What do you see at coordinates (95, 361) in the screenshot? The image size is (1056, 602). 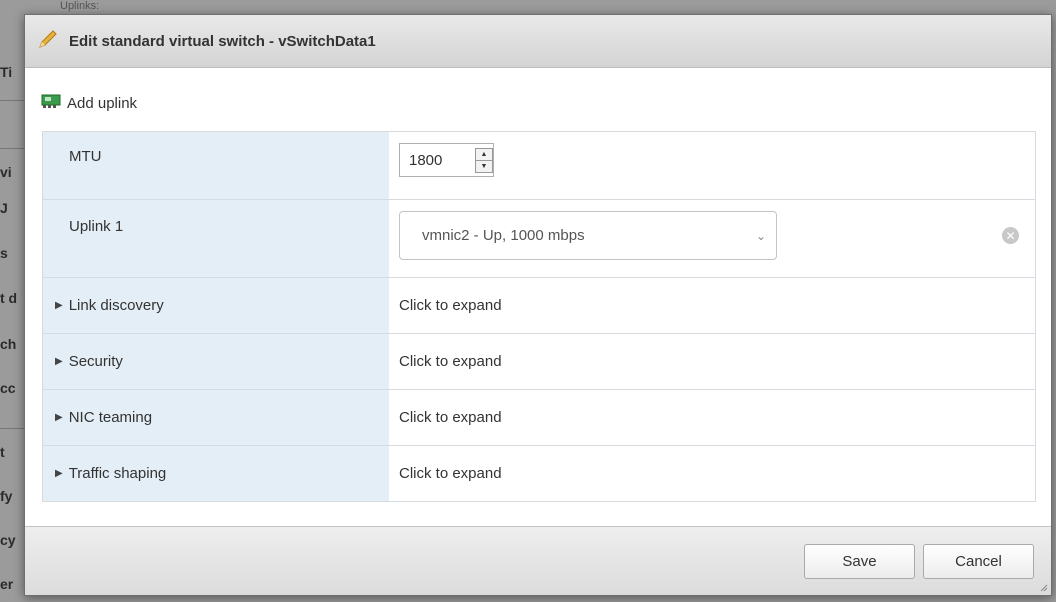 I see `section-label: Security` at bounding box center [95, 361].